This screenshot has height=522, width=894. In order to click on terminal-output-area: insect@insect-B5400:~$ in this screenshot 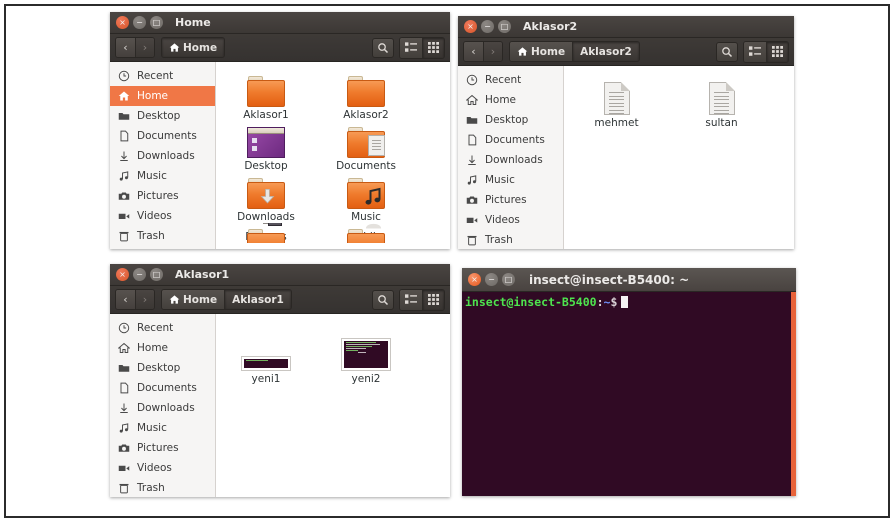, I will do `click(629, 394)`.